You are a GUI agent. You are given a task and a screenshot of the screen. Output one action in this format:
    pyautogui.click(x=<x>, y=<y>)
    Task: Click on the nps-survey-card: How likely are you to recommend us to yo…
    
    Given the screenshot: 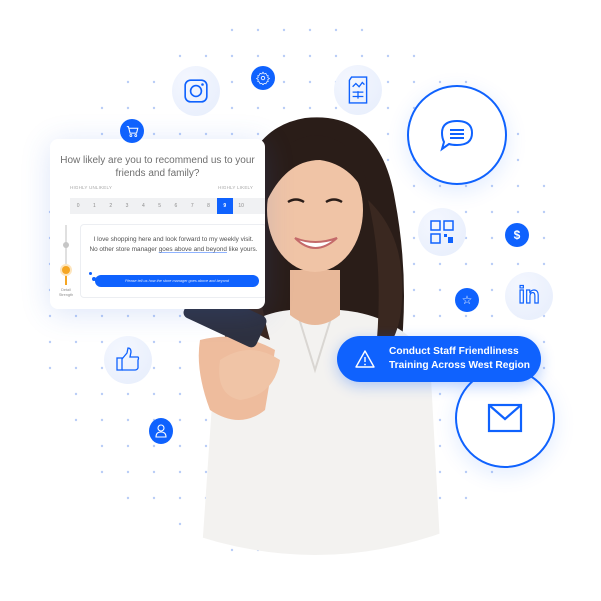 What is the action you would take?
    pyautogui.click(x=157, y=224)
    